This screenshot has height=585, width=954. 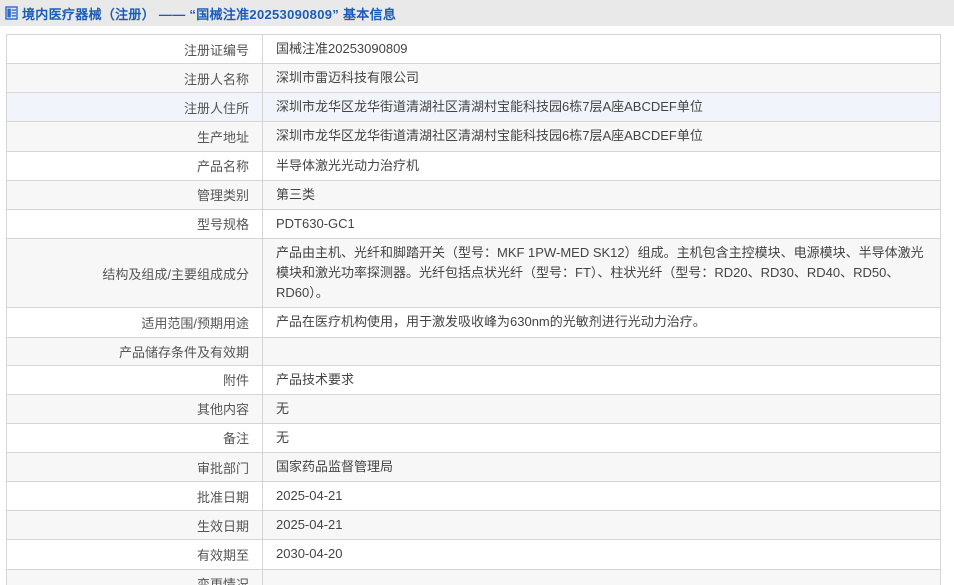 What do you see at coordinates (134, 194) in the screenshot?
I see `row-label: 管理类别` at bounding box center [134, 194].